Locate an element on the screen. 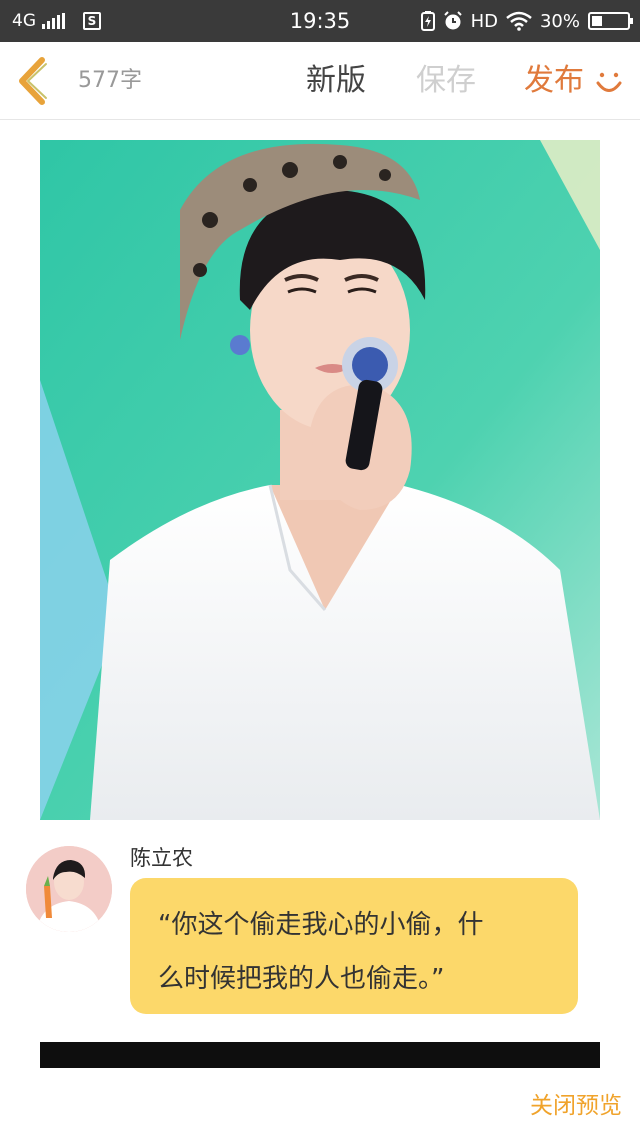  publish-button: 发布 is located at coordinates (554, 81).